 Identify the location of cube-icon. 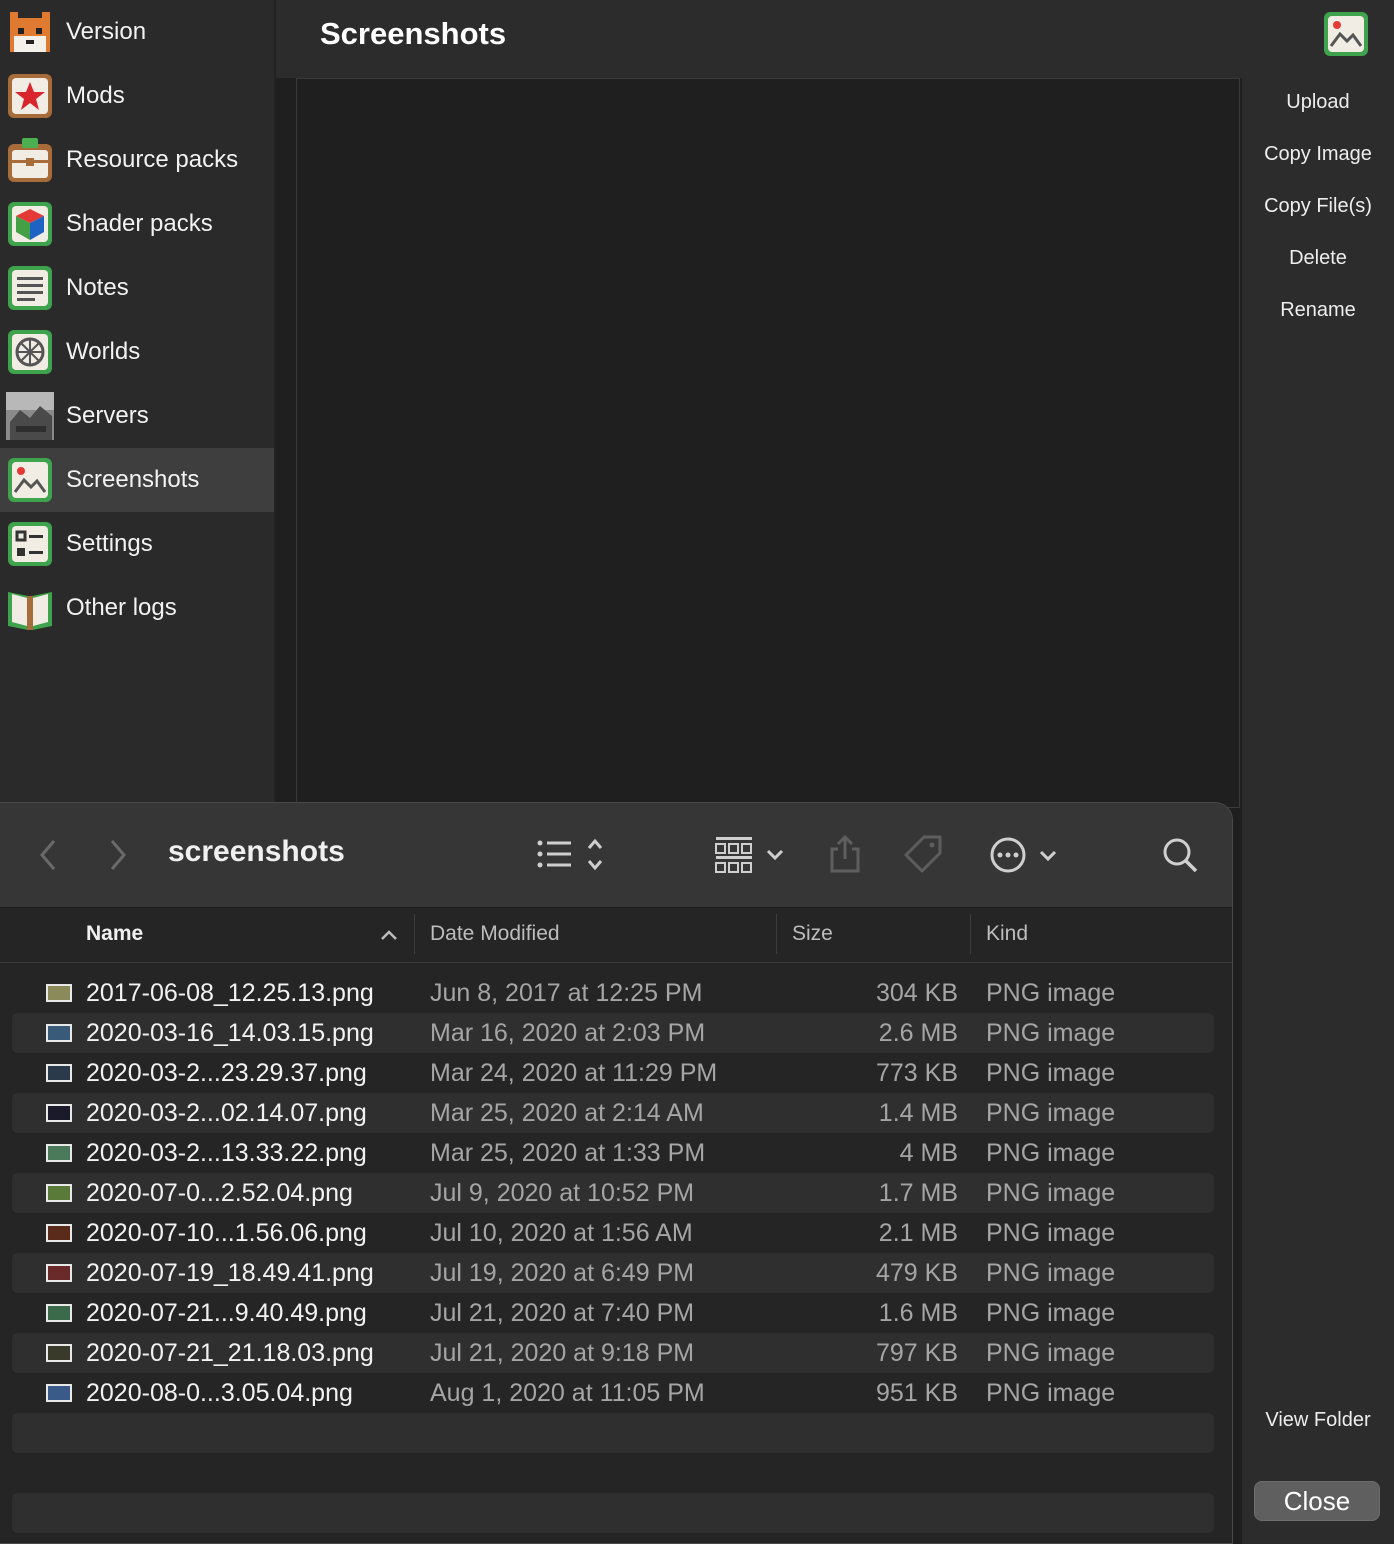
(30, 224).